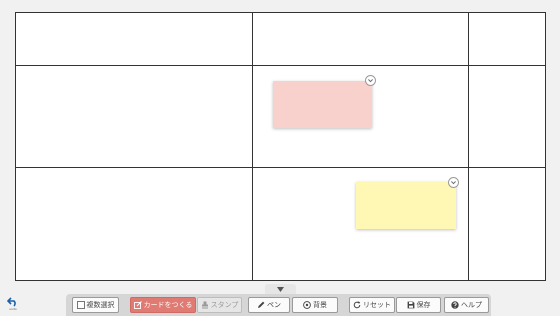 Image resolution: width=560 pixels, height=316 pixels. What do you see at coordinates (224, 305) in the screenshot?
I see `stamp-label: スタンプ` at bounding box center [224, 305].